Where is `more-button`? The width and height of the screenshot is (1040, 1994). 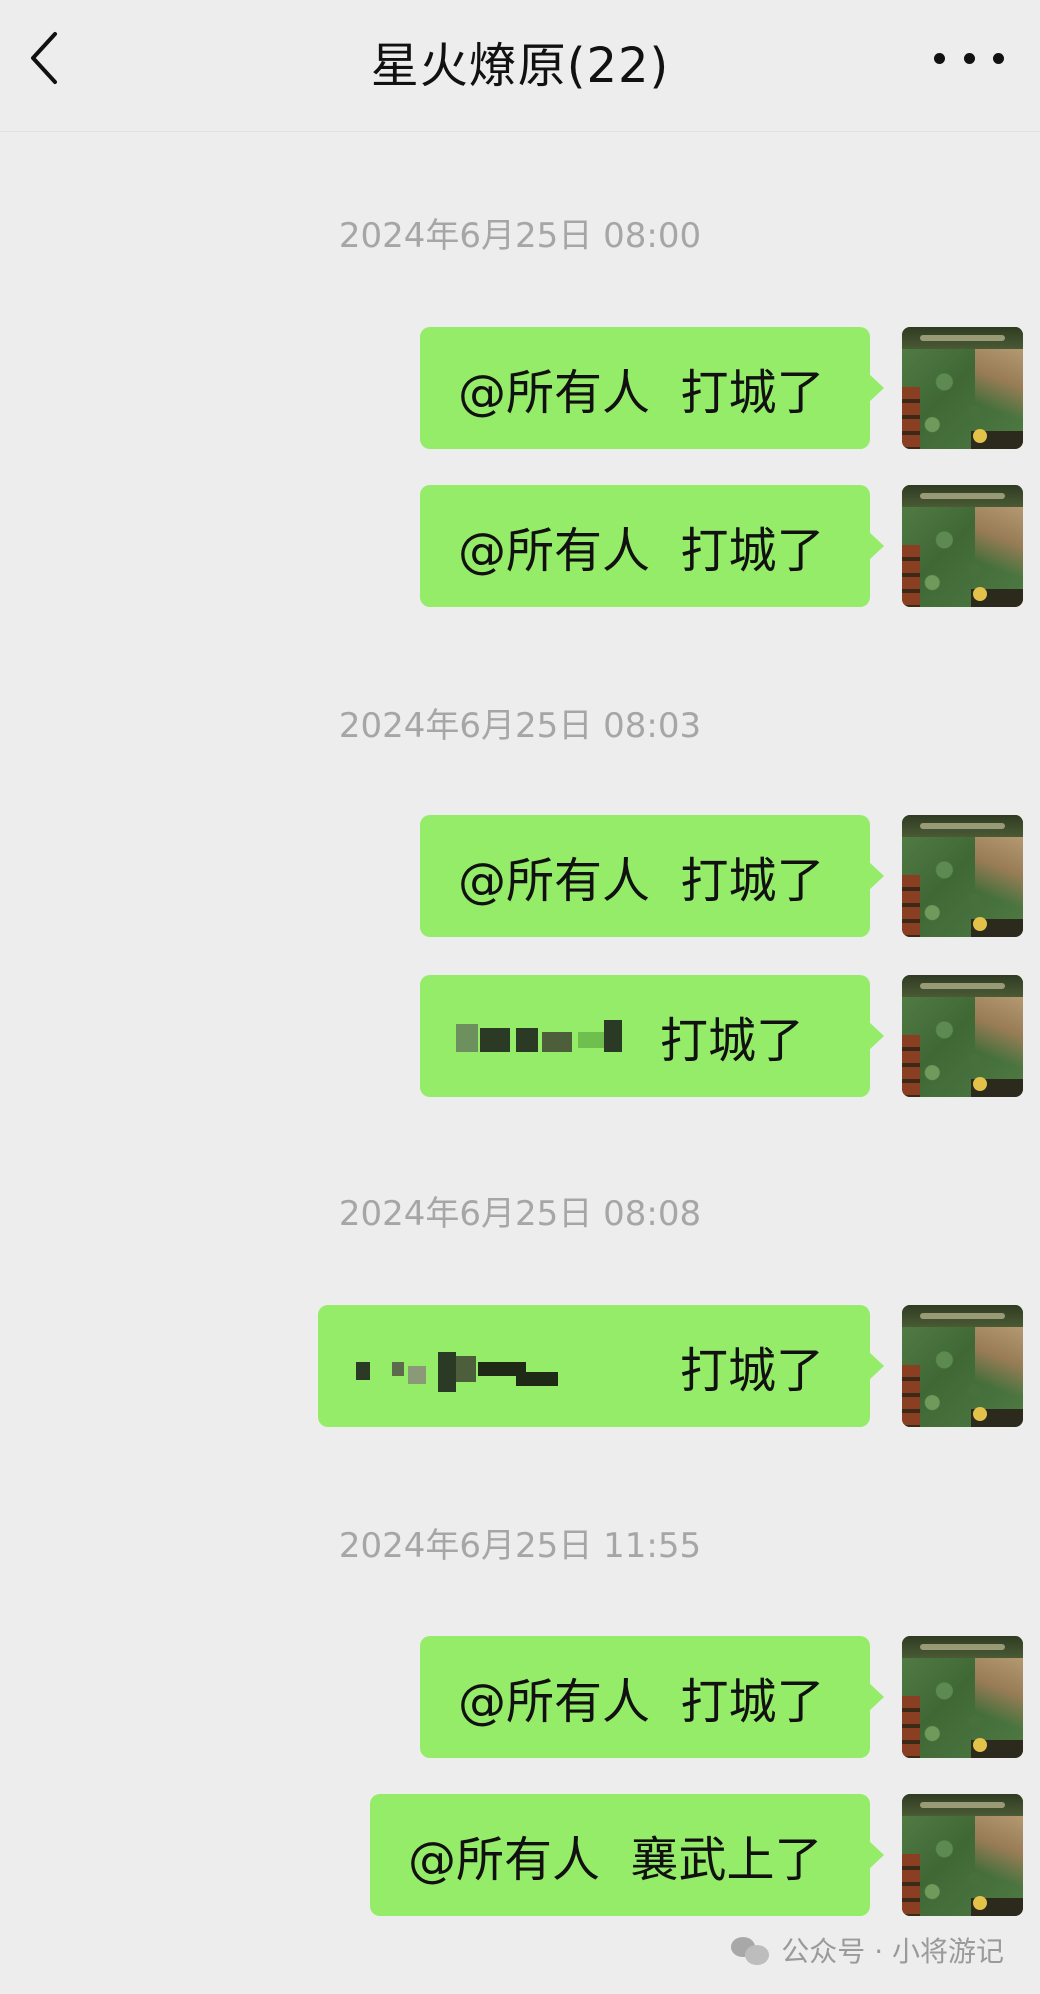
more-button is located at coordinates (969, 58).